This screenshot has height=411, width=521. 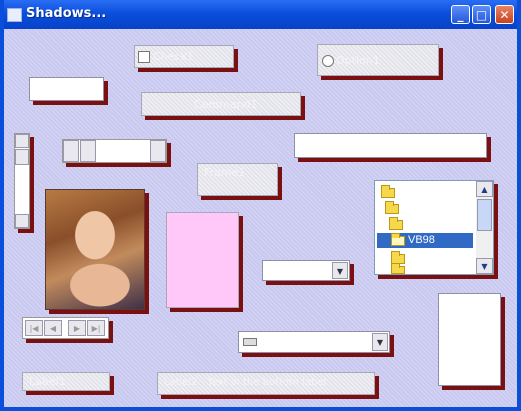 What do you see at coordinates (22, 221) in the screenshot?
I see `scroll-down-button` at bounding box center [22, 221].